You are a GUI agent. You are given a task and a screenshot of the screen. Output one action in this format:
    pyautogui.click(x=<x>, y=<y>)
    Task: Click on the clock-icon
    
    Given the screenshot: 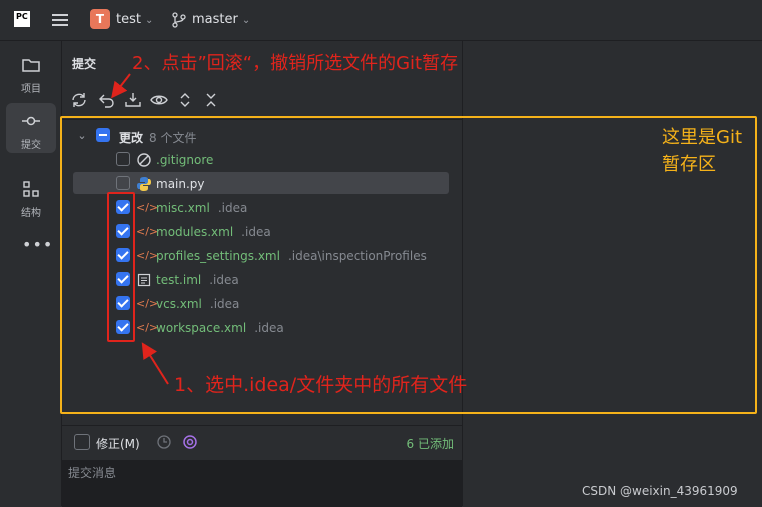 What is the action you would take?
    pyautogui.click(x=164, y=442)
    